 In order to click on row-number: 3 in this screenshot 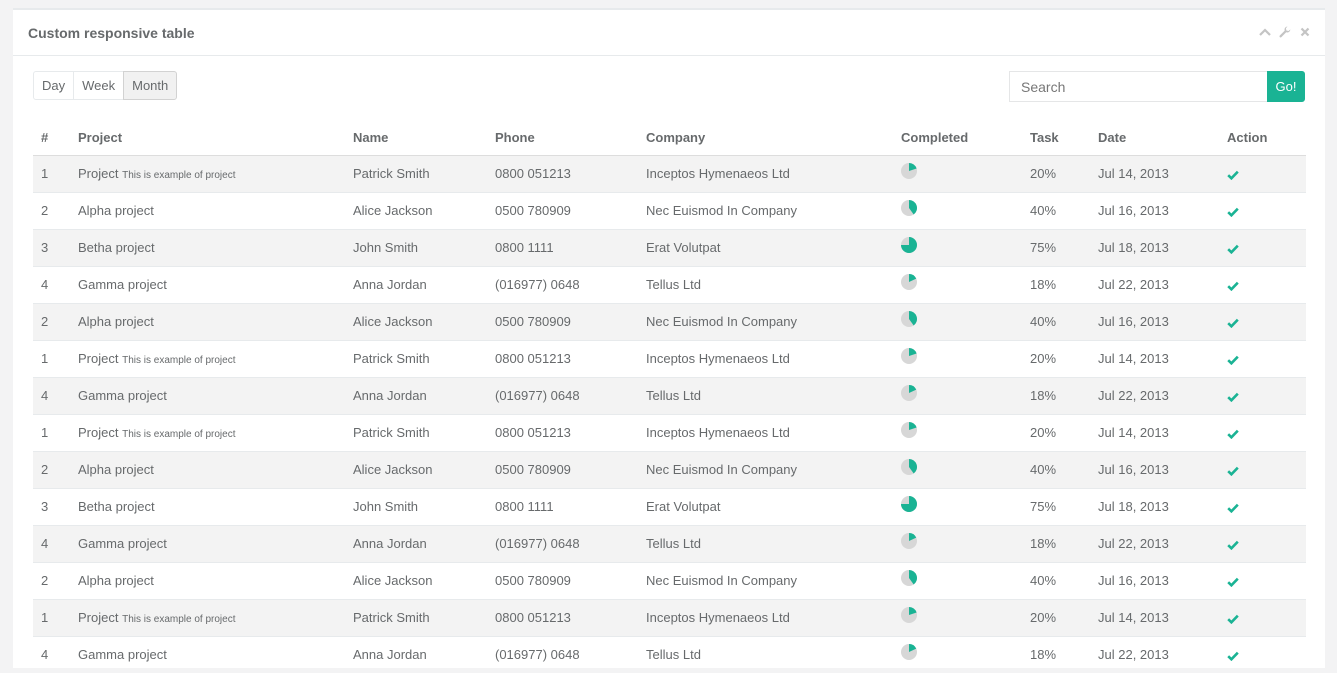, I will do `click(51, 247)`.